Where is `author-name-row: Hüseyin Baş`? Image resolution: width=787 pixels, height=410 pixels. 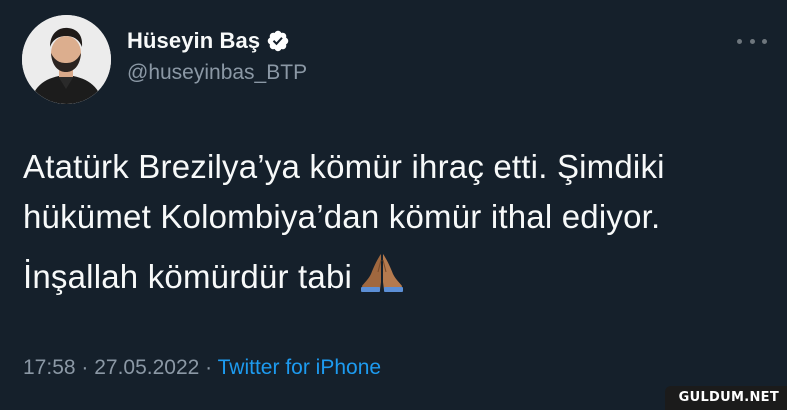 author-name-row: Hüseyin Baş is located at coordinates (208, 41).